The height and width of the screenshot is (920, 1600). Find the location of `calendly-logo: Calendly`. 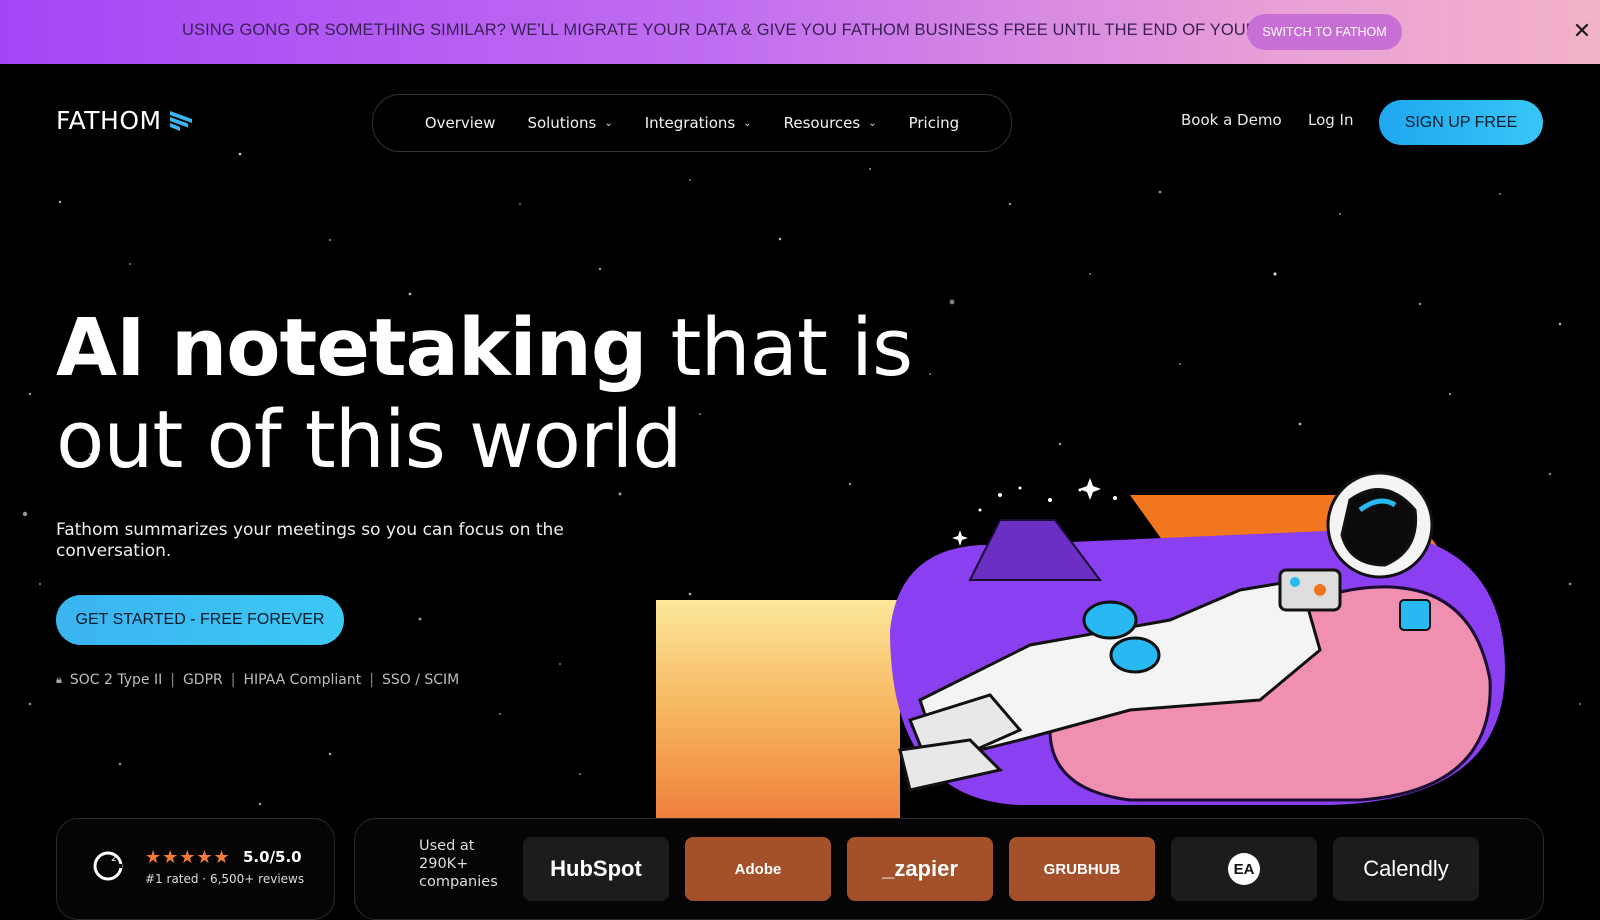

calendly-logo: Calendly is located at coordinates (1406, 869).